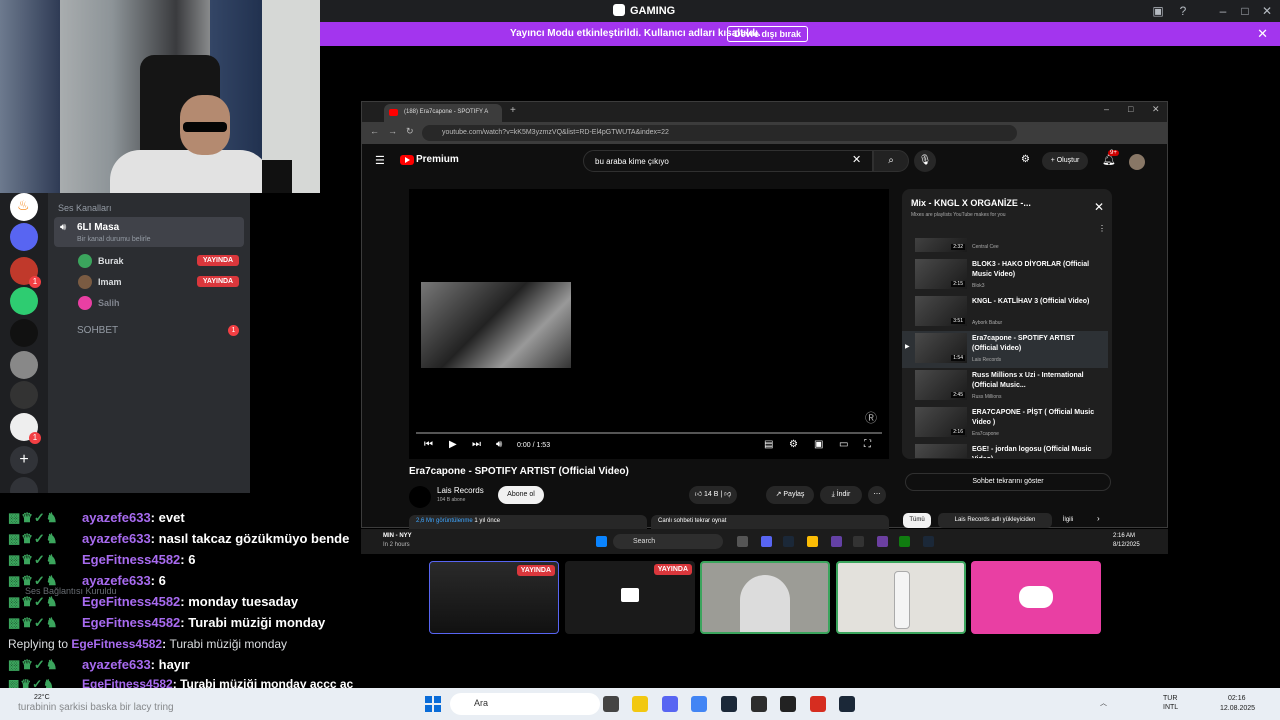 This screenshot has height=720, width=1280. What do you see at coordinates (649, 324) in the screenshot?
I see `video-player: Ⓡ ⏮ ▶ ⏭ 🔊︎ 0:00 / 1:53 ▤ ⚙ ▣ ▭ ⛶` at bounding box center [649, 324].